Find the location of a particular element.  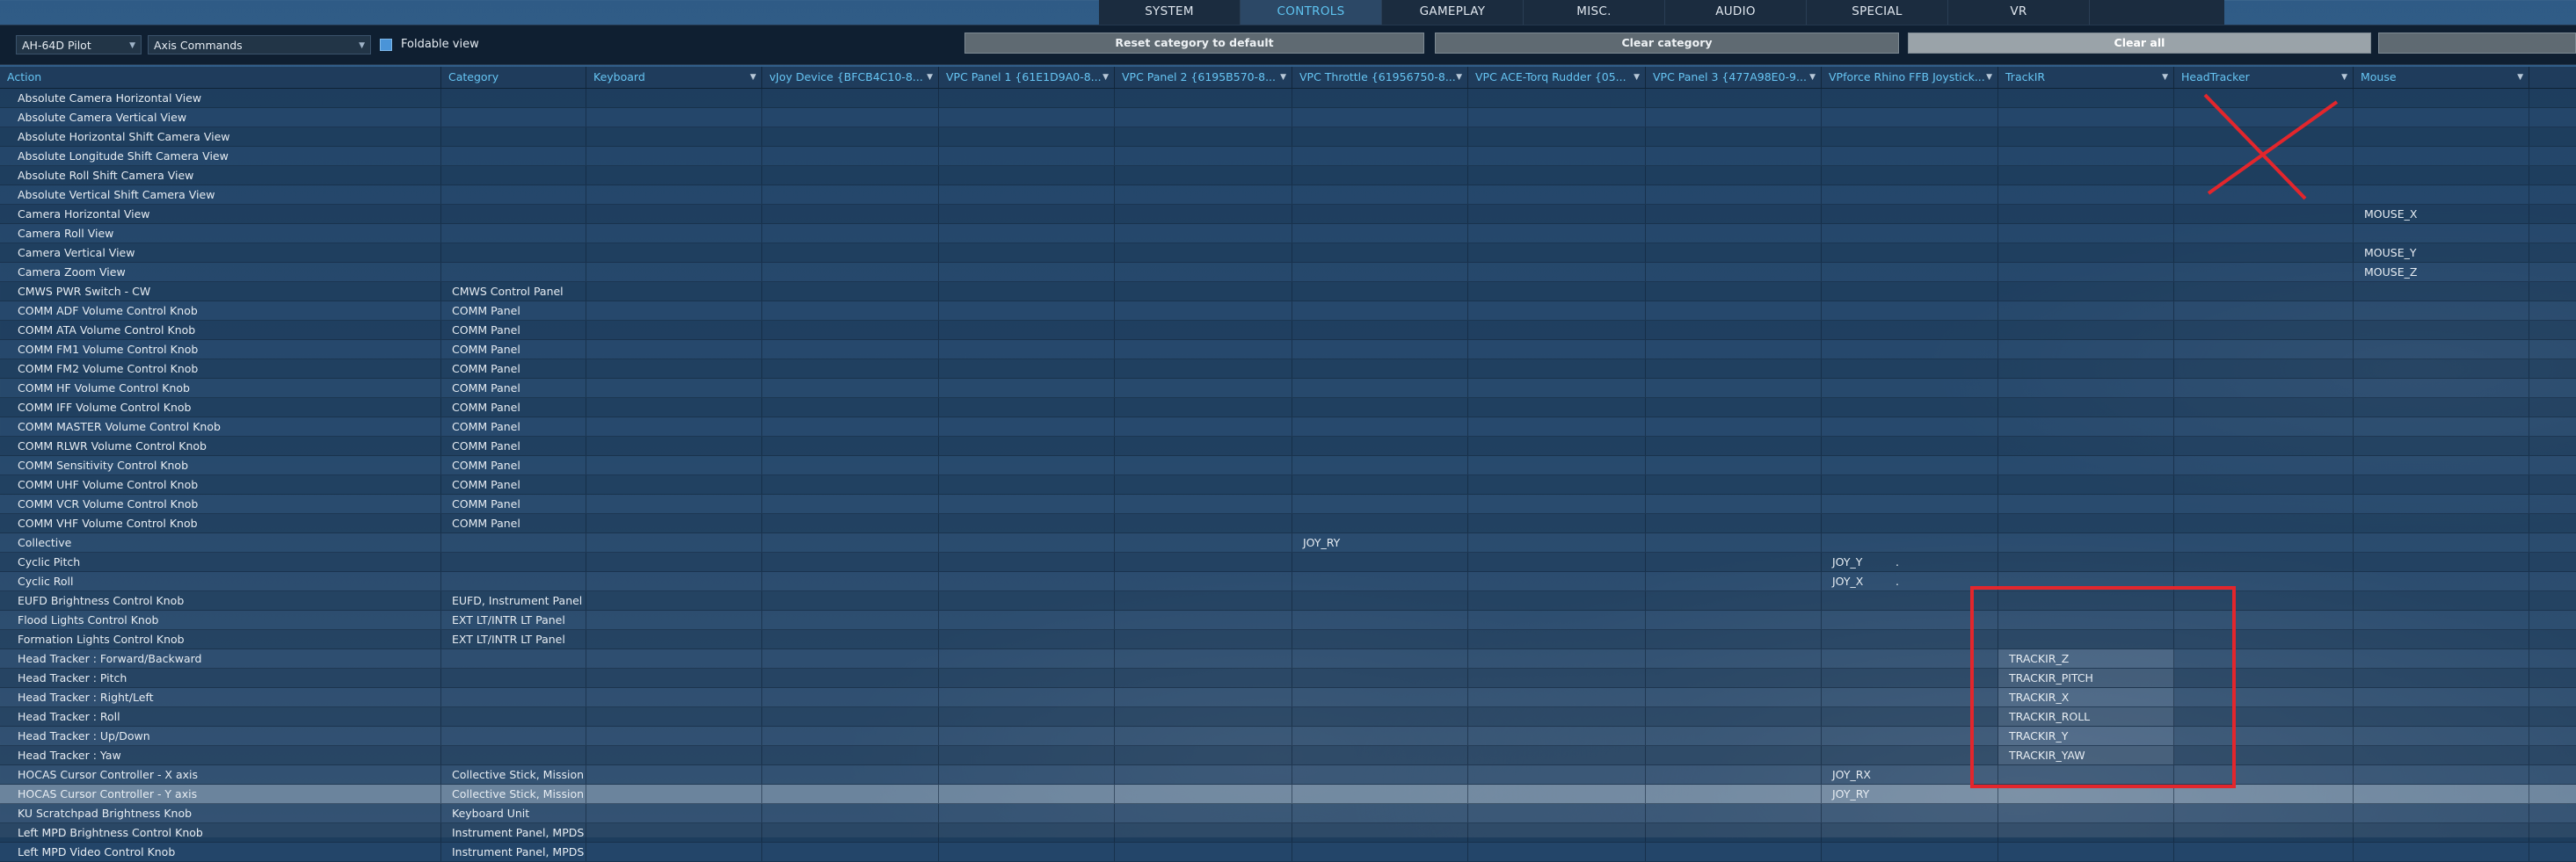

table-row: COMM UHF Volume Control Knob COMM Panel is located at coordinates (1288, 485).